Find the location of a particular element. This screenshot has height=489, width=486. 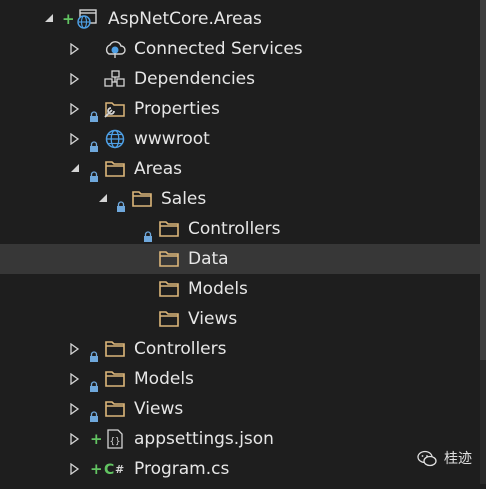

tree-item-wwwroot: wwwroot is located at coordinates (243, 139).